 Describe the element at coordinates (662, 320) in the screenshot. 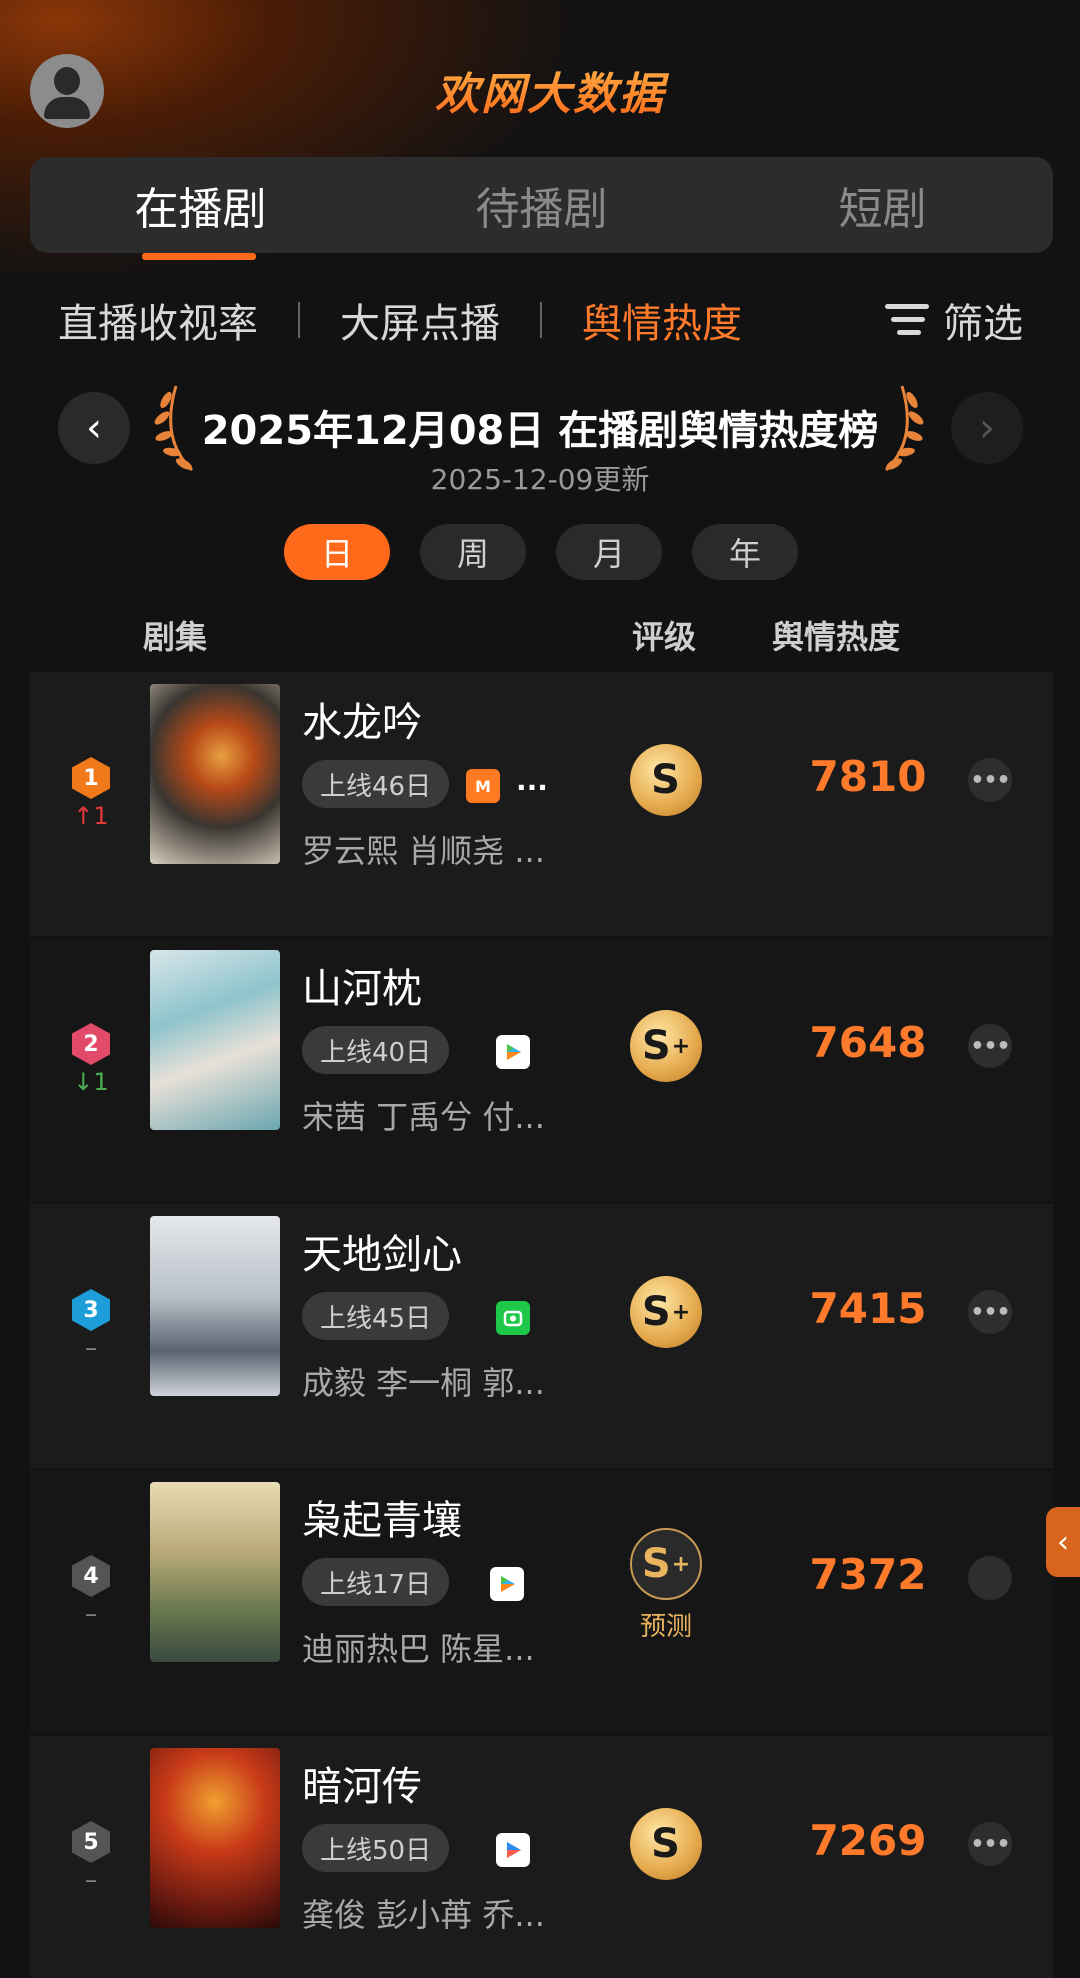

I see `subtab-public-opinion-heat: 舆情热度` at that location.